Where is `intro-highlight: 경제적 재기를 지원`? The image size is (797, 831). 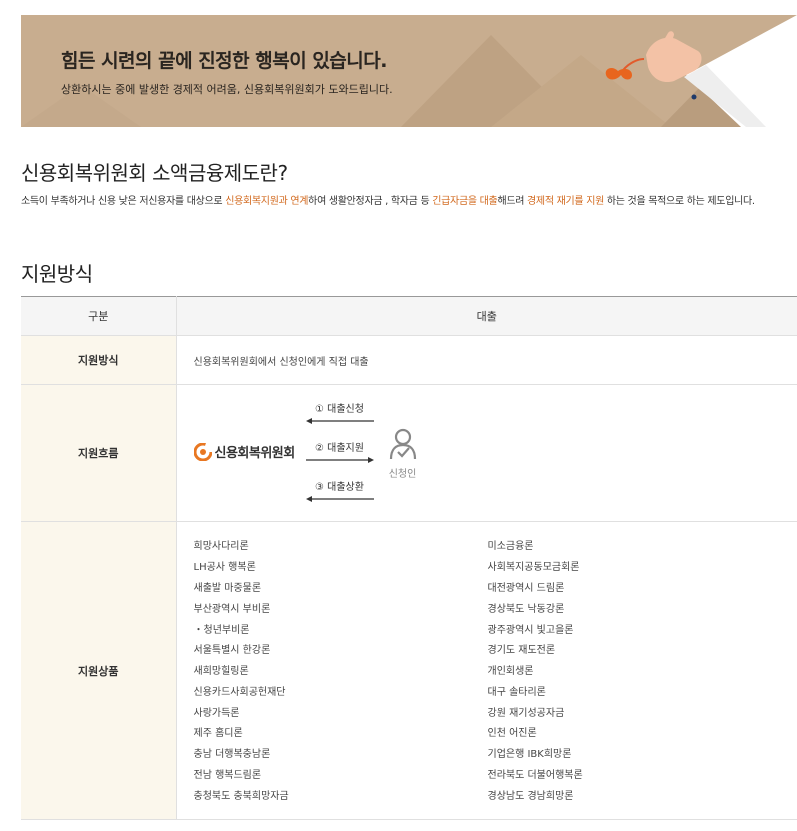
intro-highlight: 경제적 재기를 지원 is located at coordinates (565, 201).